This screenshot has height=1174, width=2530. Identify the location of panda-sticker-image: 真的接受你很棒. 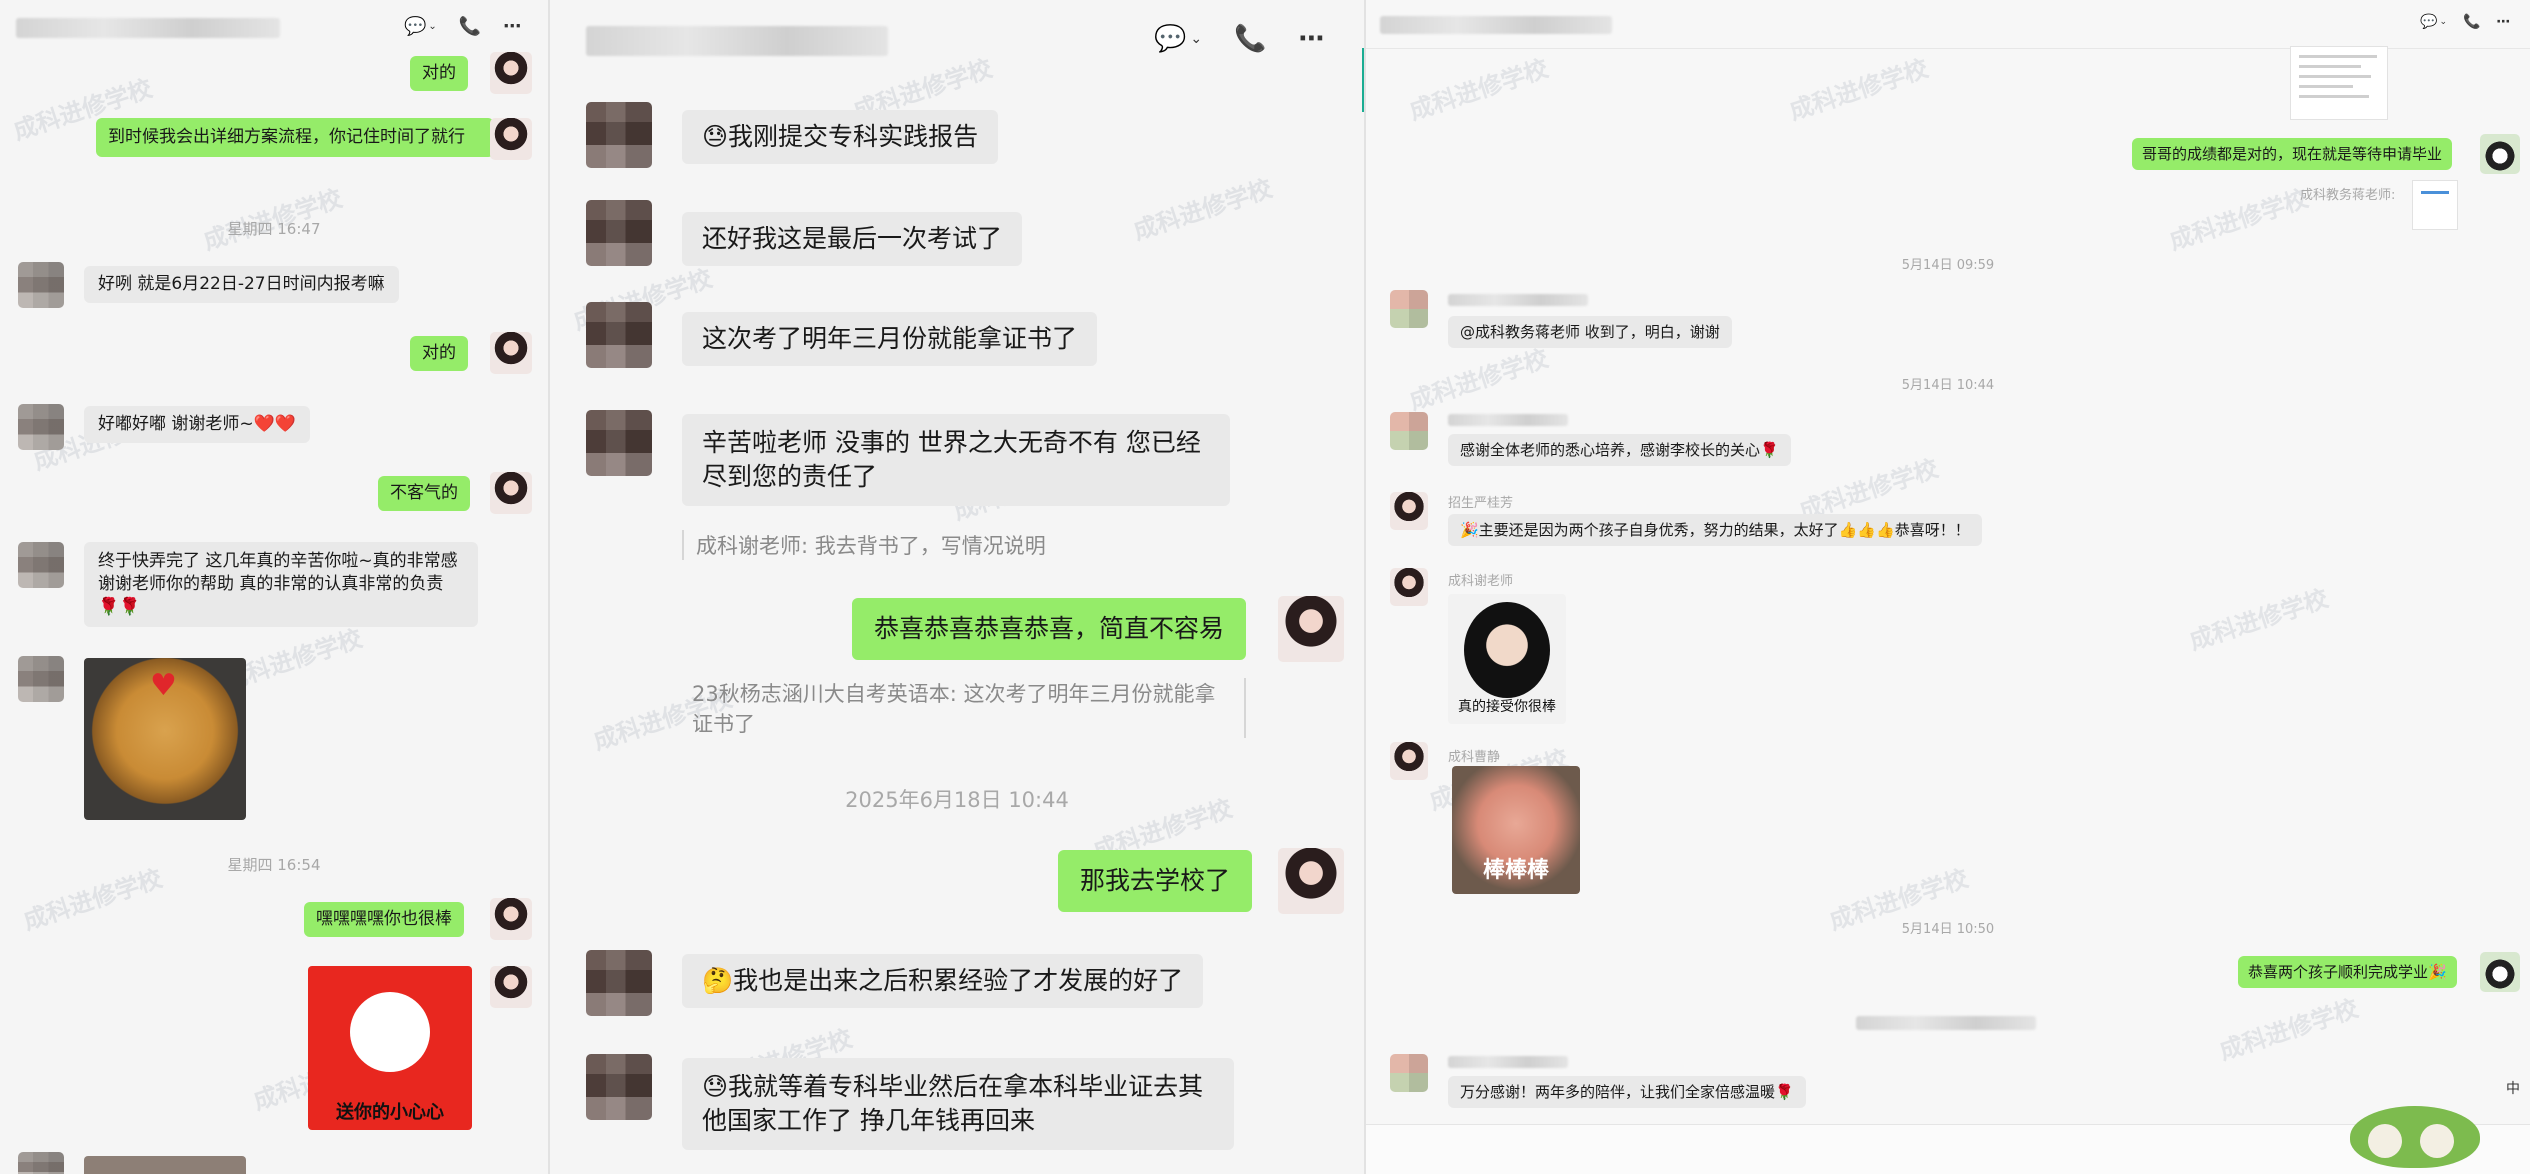
(1507, 659).